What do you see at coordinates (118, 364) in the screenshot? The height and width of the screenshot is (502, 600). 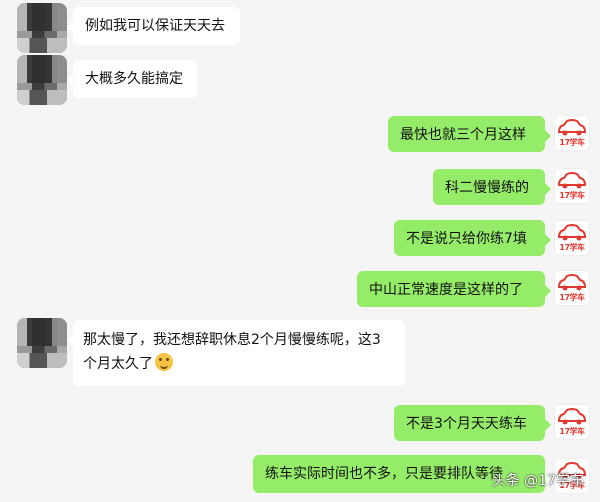 I see `message-line: 个月太久了` at bounding box center [118, 364].